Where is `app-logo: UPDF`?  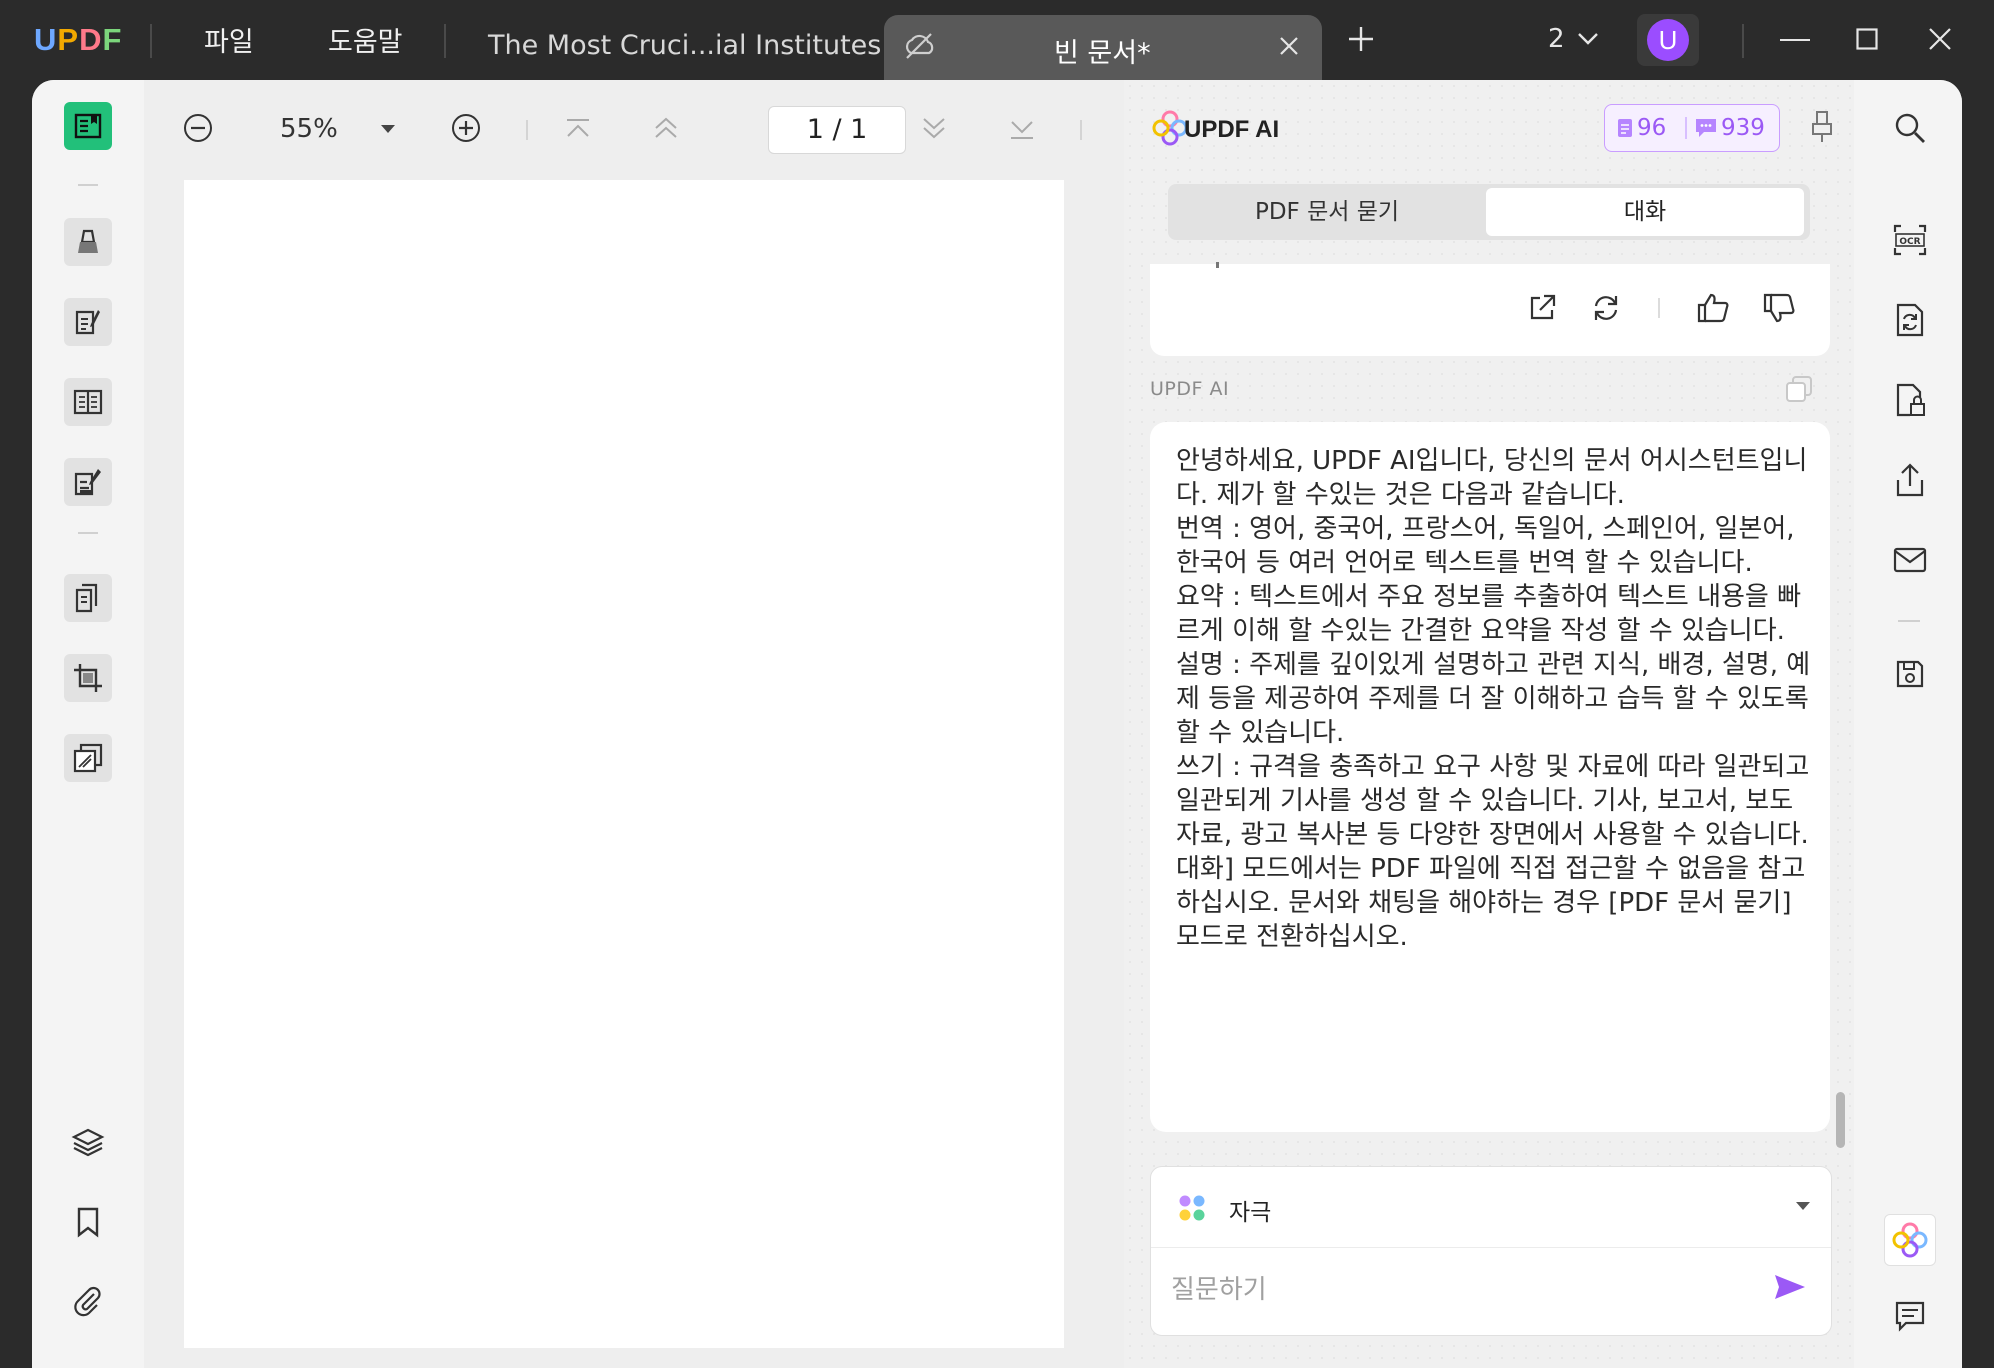 app-logo: UPDF is located at coordinates (78, 39).